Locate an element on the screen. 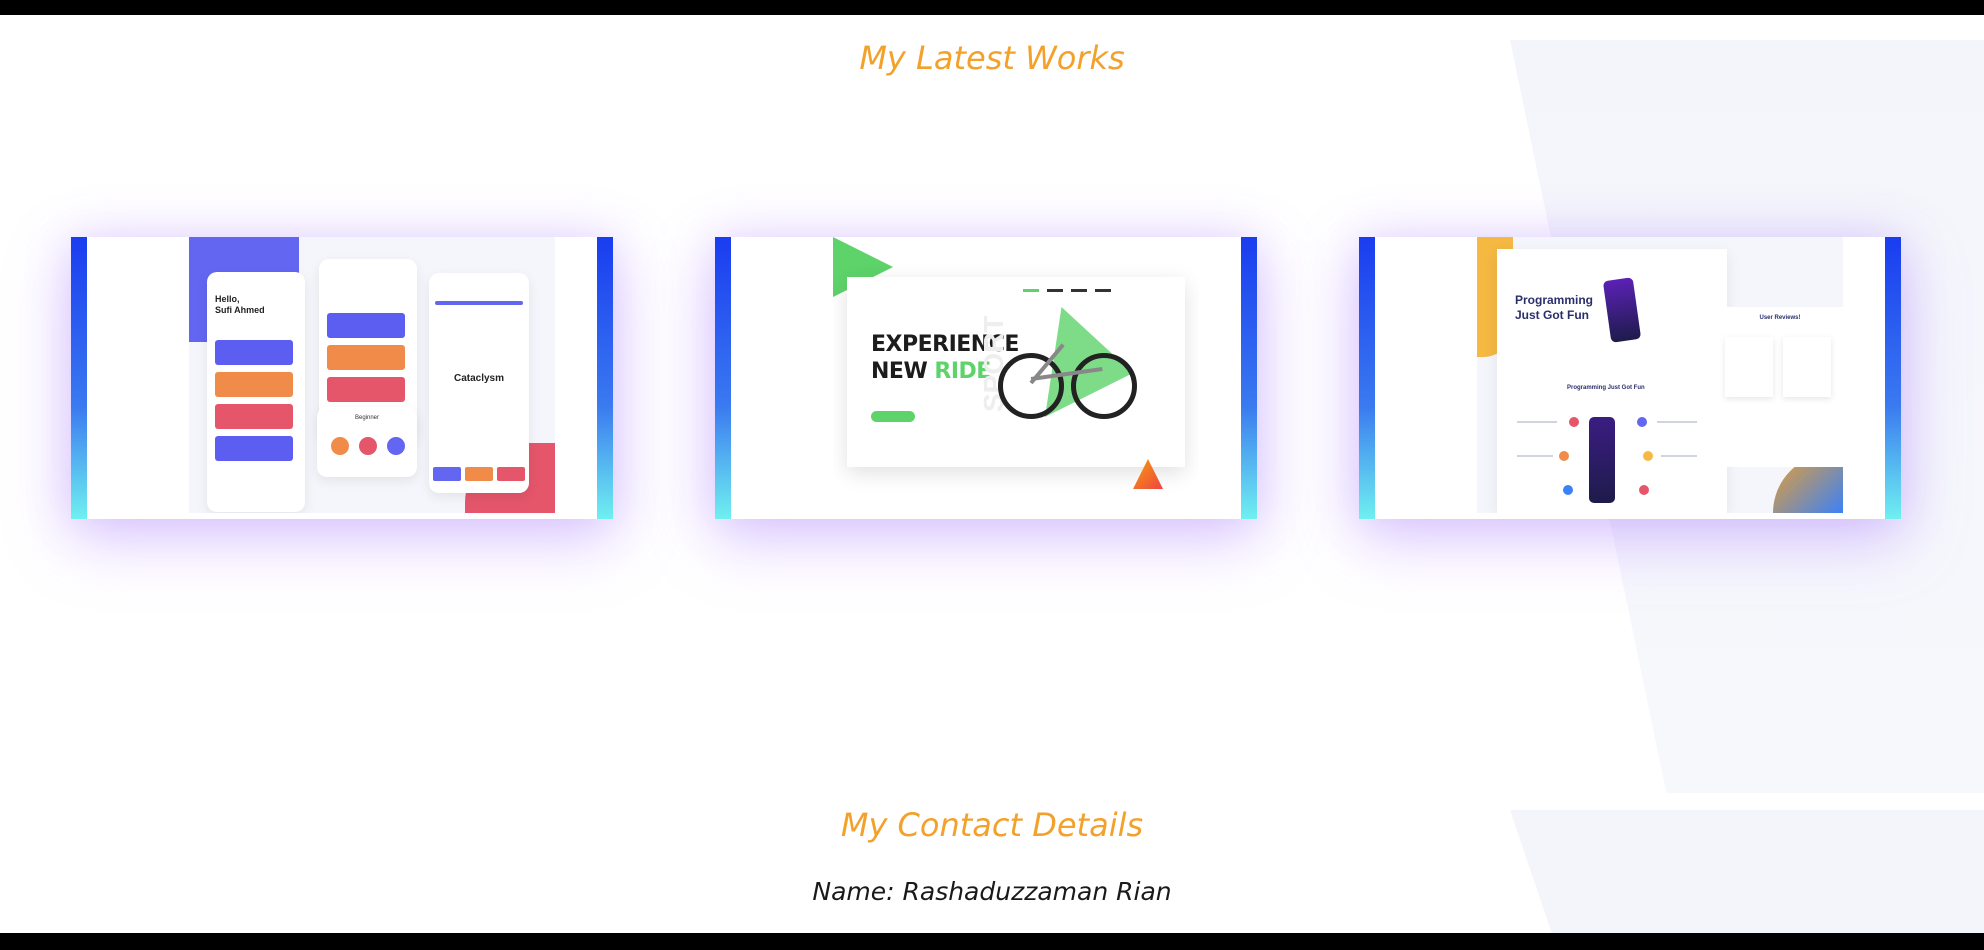 The width and height of the screenshot is (1984, 950). contact-section-title: My Contact Details is located at coordinates (992, 825).